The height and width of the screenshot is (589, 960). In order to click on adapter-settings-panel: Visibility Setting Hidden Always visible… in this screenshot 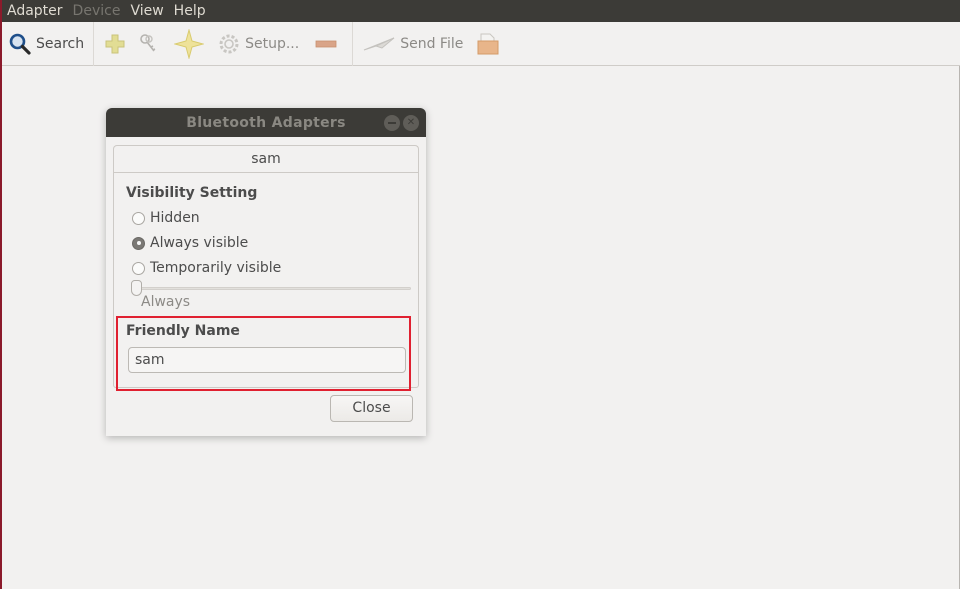, I will do `click(266, 280)`.